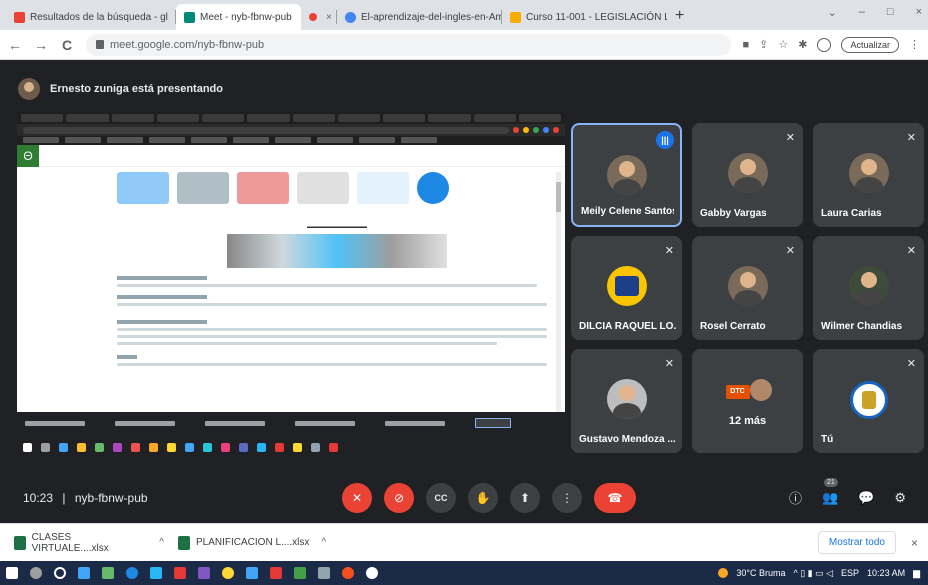  I want to click on weather-text: 30°C Bruma, so click(760, 573).